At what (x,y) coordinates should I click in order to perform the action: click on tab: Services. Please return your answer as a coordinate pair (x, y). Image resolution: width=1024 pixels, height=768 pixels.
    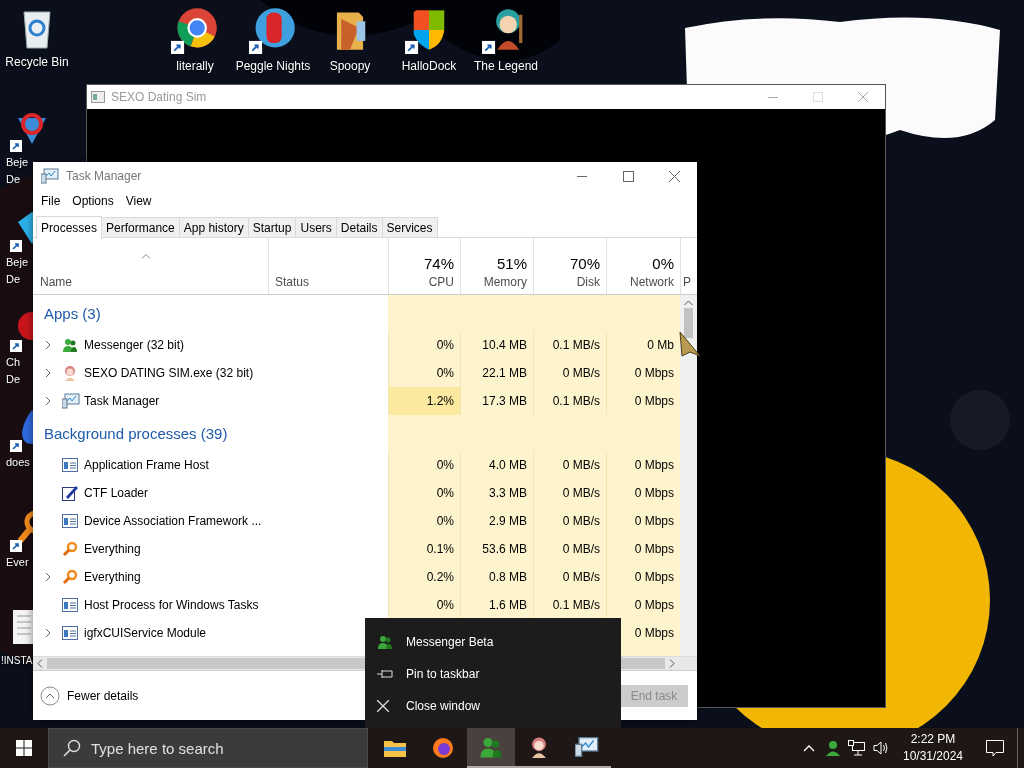
    Looking at the image, I should click on (409, 227).